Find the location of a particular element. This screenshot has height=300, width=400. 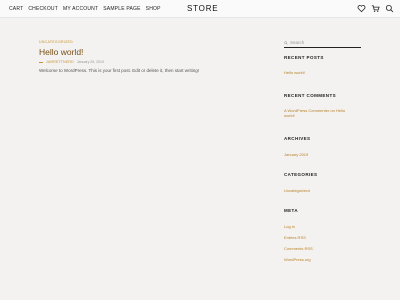

widget-recent-posts: Recent Posts Hello world! is located at coordinates (304, 65).